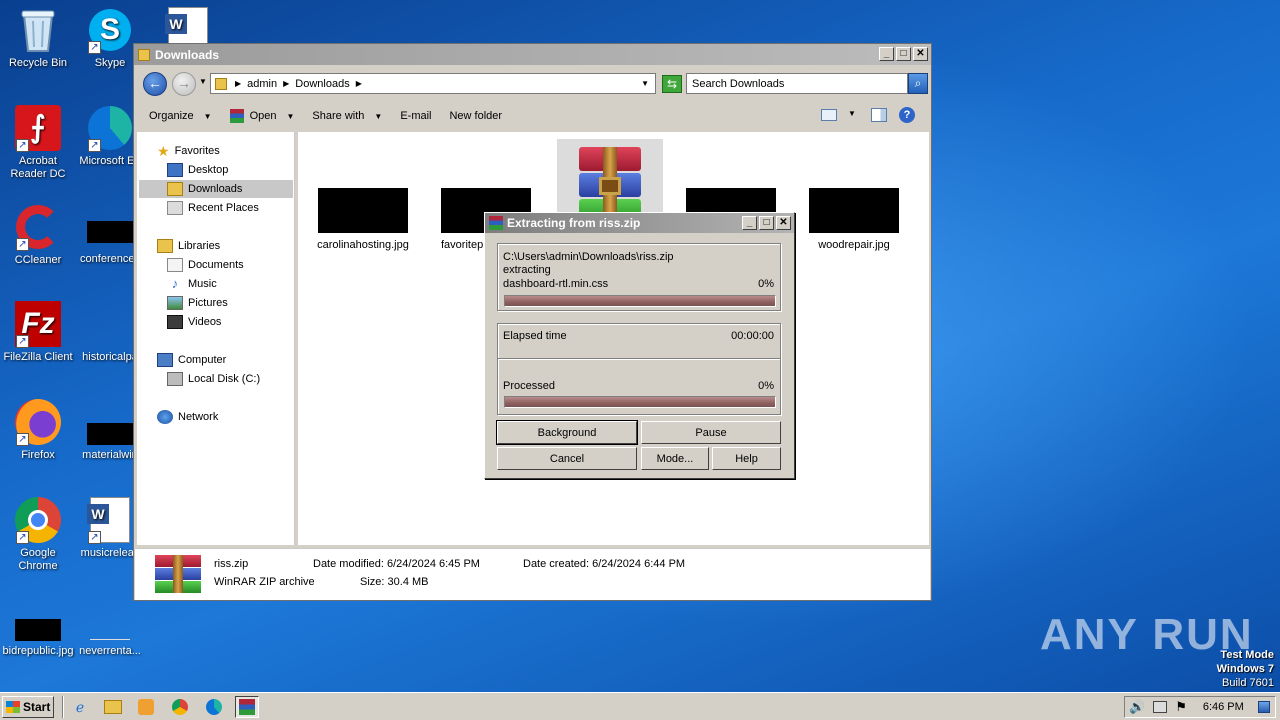 The height and width of the screenshot is (720, 1280). I want to click on chrome-icon: ↗, so click(38, 520).